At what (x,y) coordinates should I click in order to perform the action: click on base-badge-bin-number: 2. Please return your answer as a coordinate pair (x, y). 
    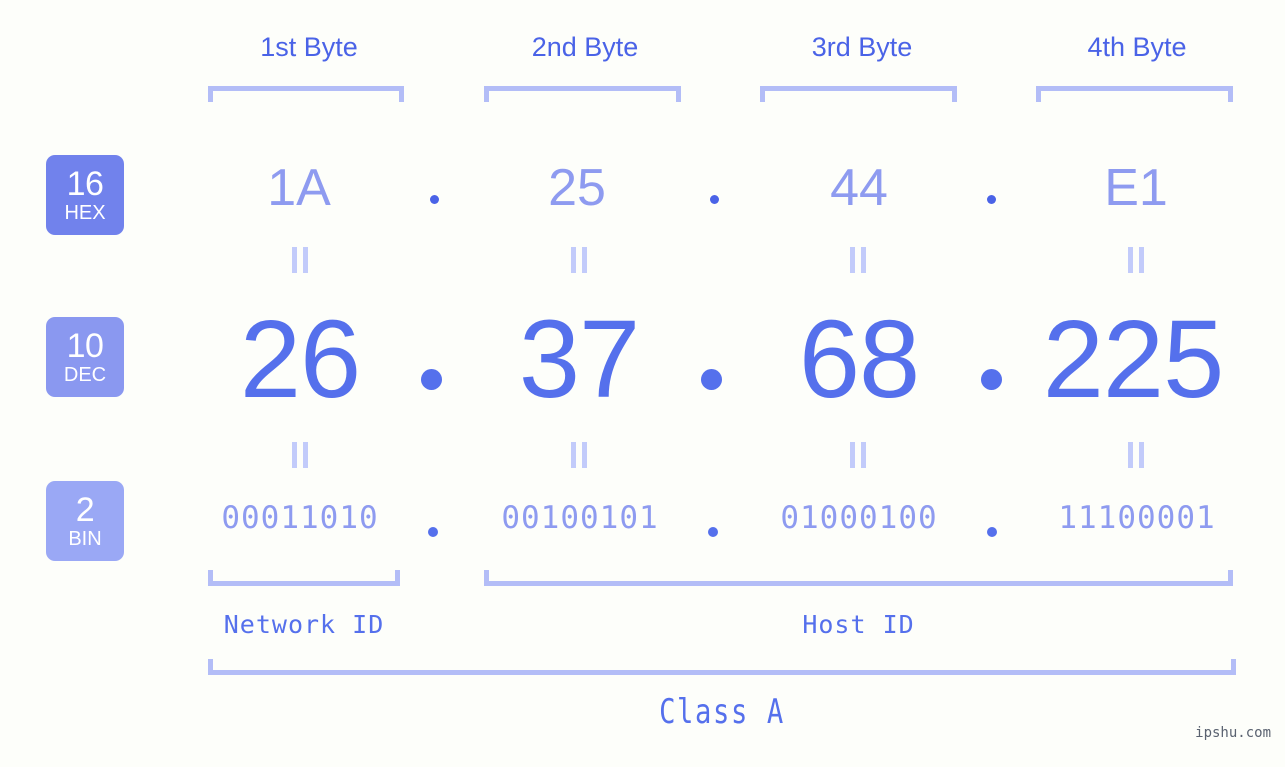
    Looking at the image, I should click on (85, 510).